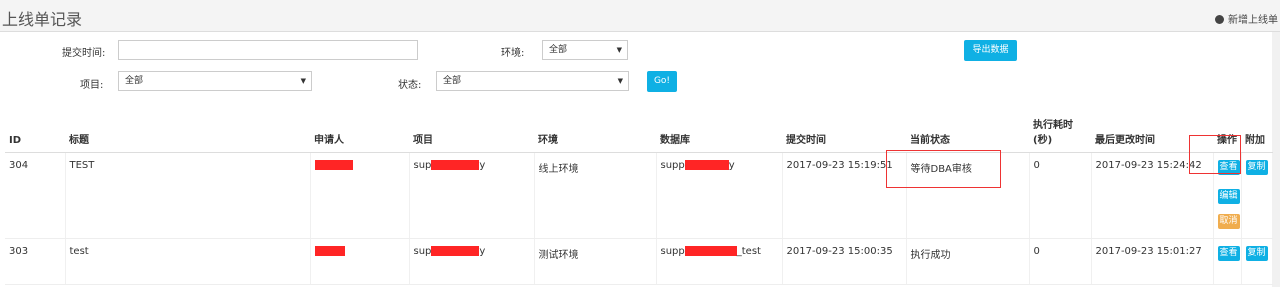 The image size is (1280, 287). I want to click on edit-button: 编辑, so click(1228, 196).